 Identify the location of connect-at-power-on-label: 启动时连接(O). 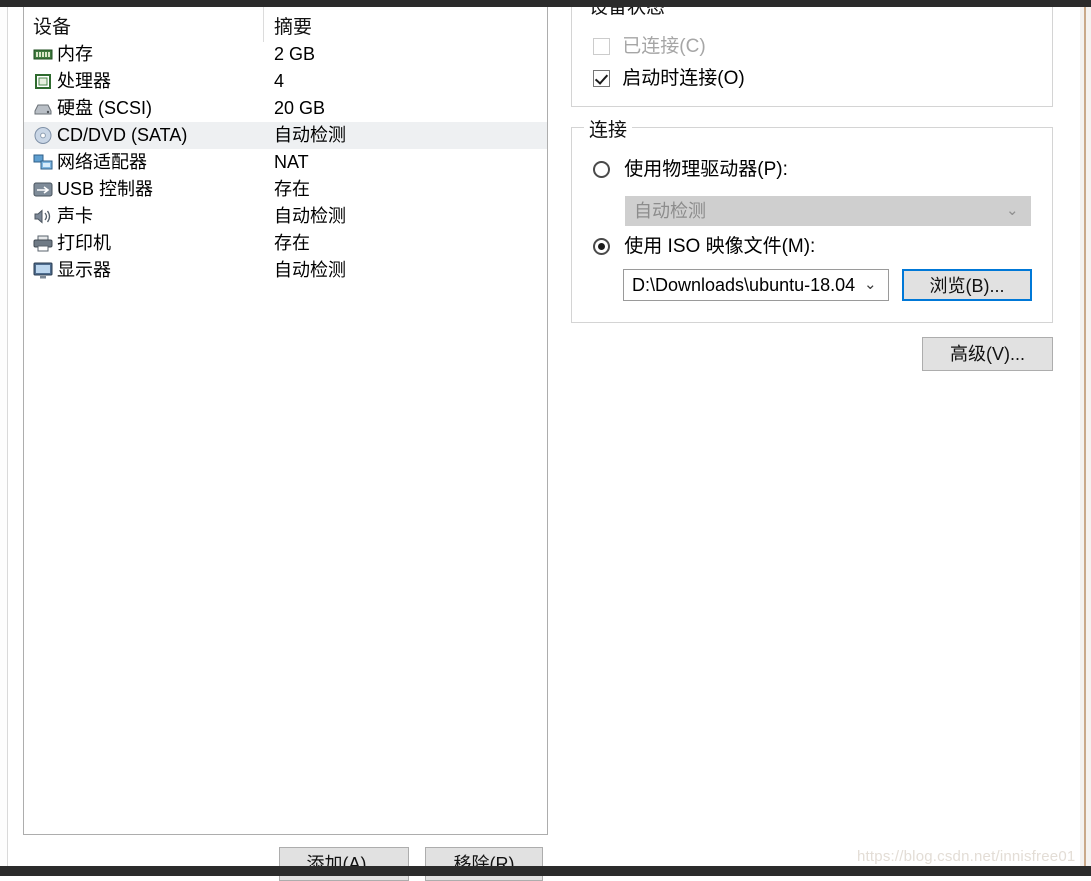
(683, 78).